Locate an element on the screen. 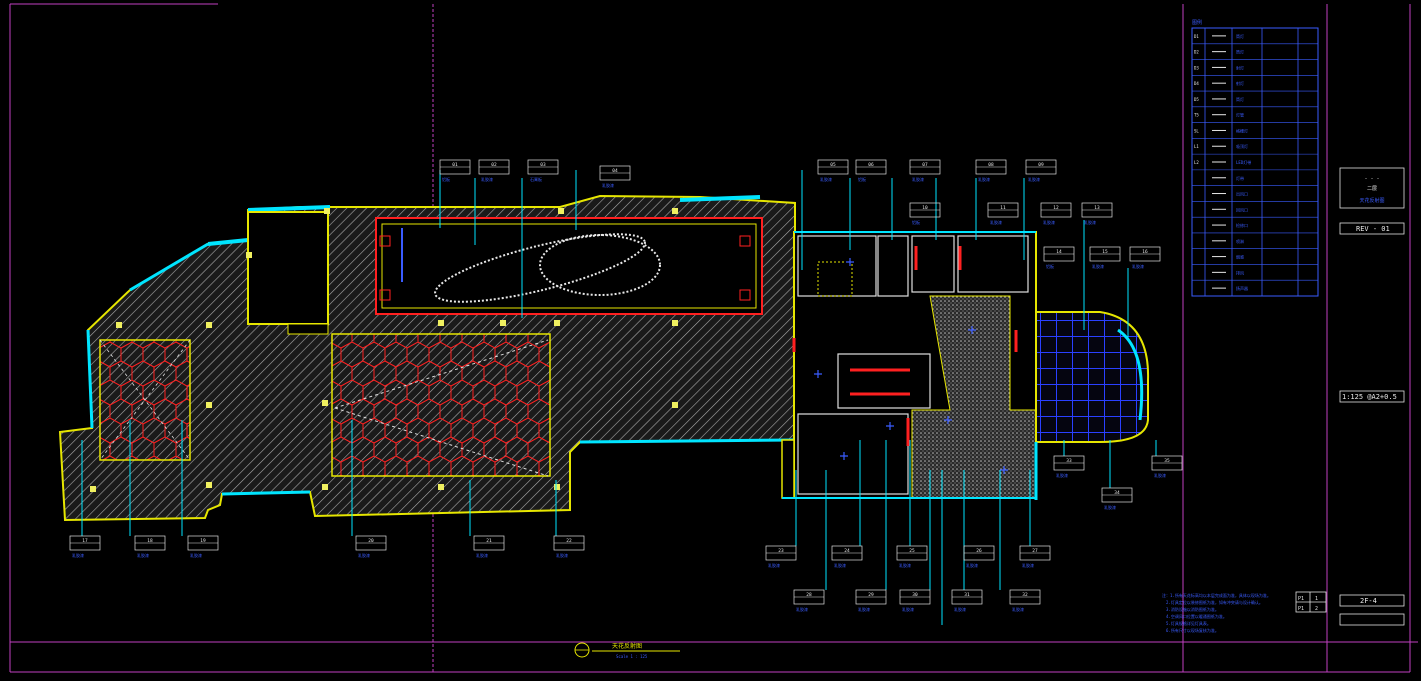 This screenshot has height=681, width=1421. material-tag: 01 铝板 is located at coordinates (455, 170).